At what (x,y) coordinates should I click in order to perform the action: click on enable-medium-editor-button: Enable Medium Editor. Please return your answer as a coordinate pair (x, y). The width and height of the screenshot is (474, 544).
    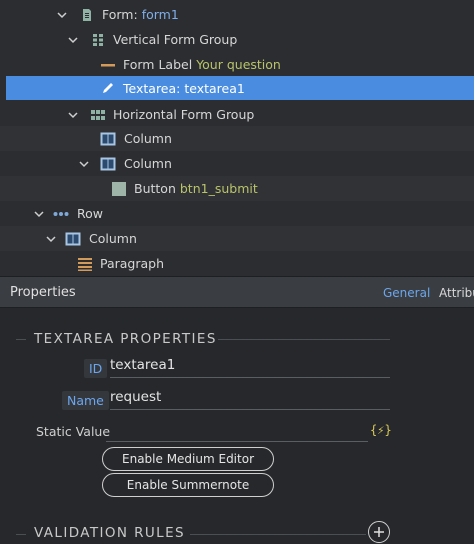
    Looking at the image, I should click on (188, 459).